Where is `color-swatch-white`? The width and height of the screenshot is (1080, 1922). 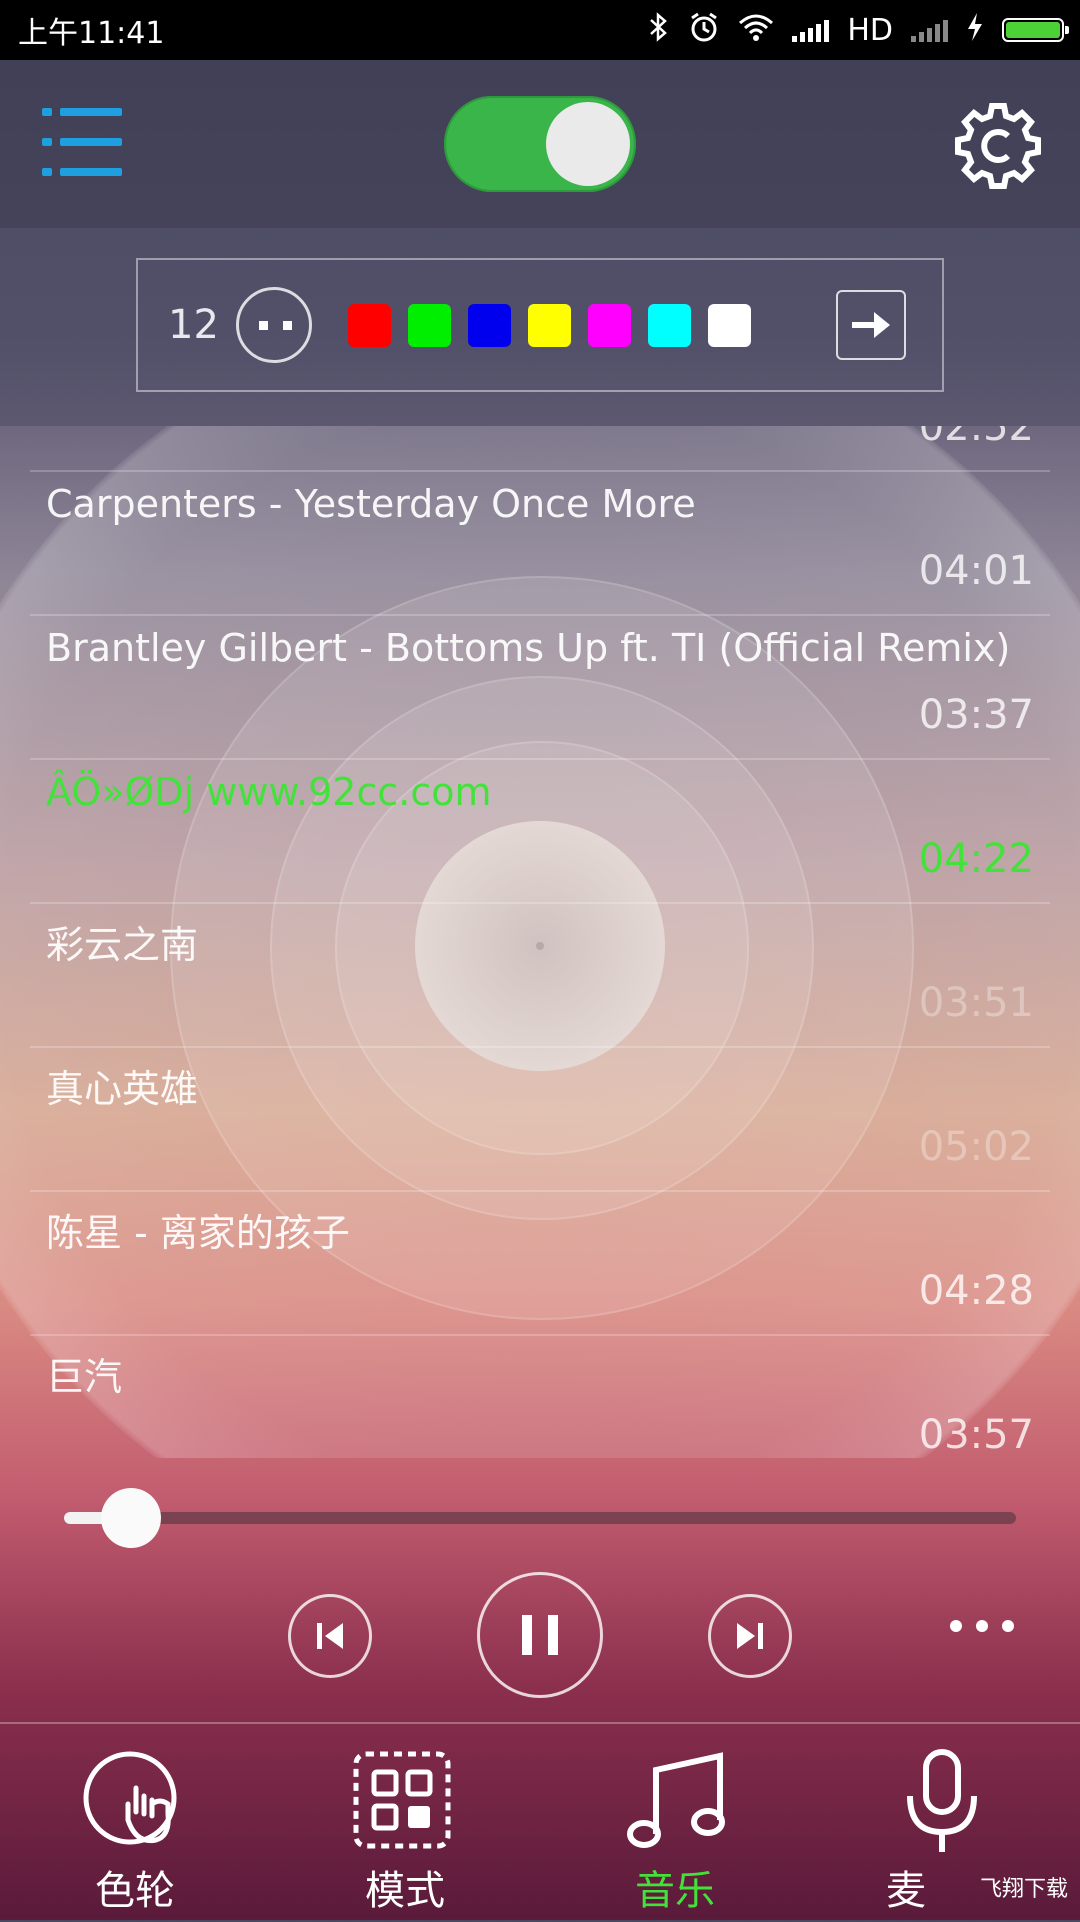 color-swatch-white is located at coordinates (729, 325).